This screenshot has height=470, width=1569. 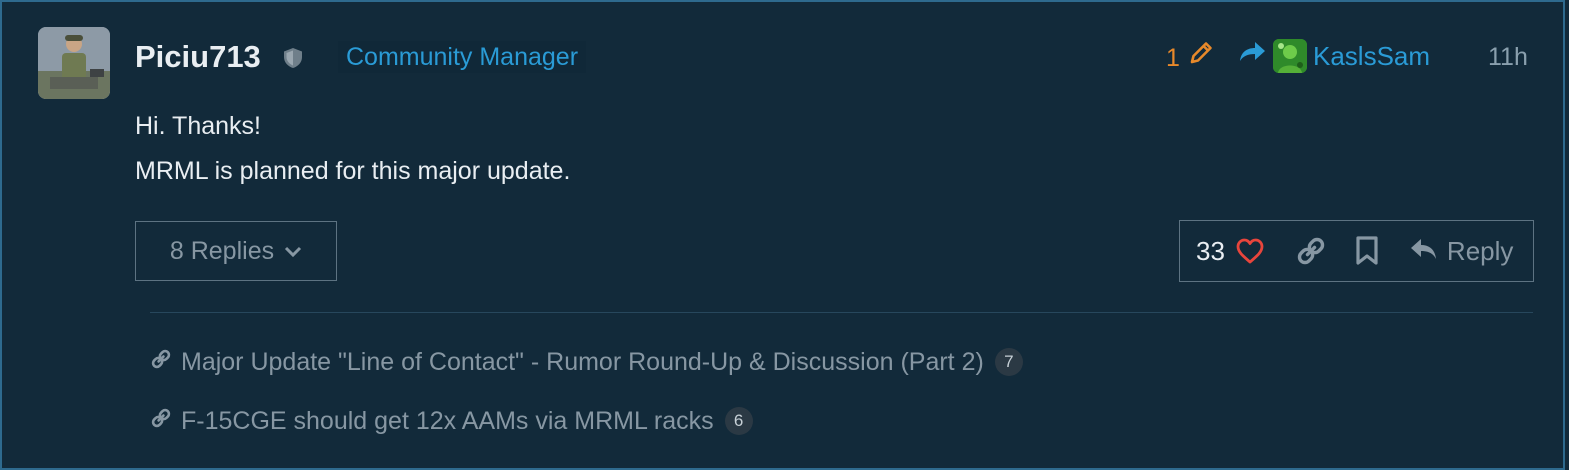 I want to click on linked-topic-count: 7, so click(x=1008, y=362).